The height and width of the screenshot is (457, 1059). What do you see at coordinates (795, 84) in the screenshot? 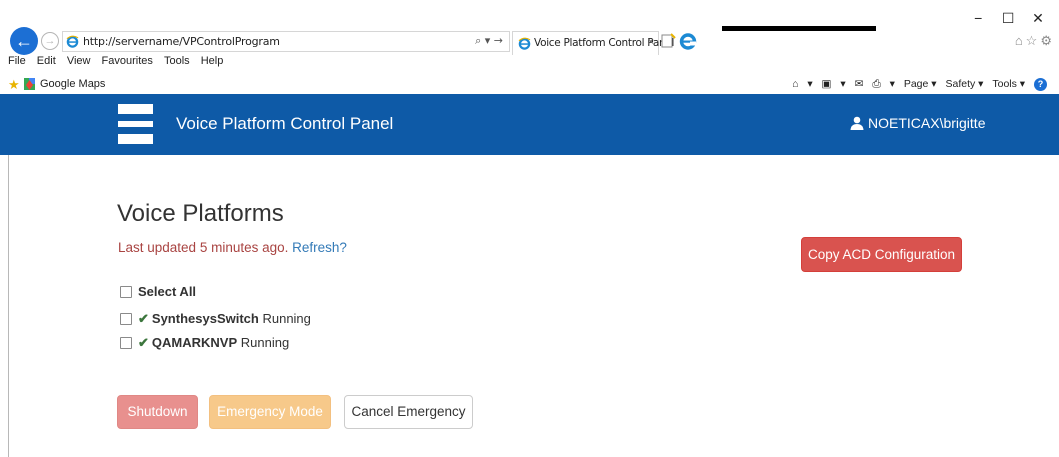
I see `home-icon: ⌂` at bounding box center [795, 84].